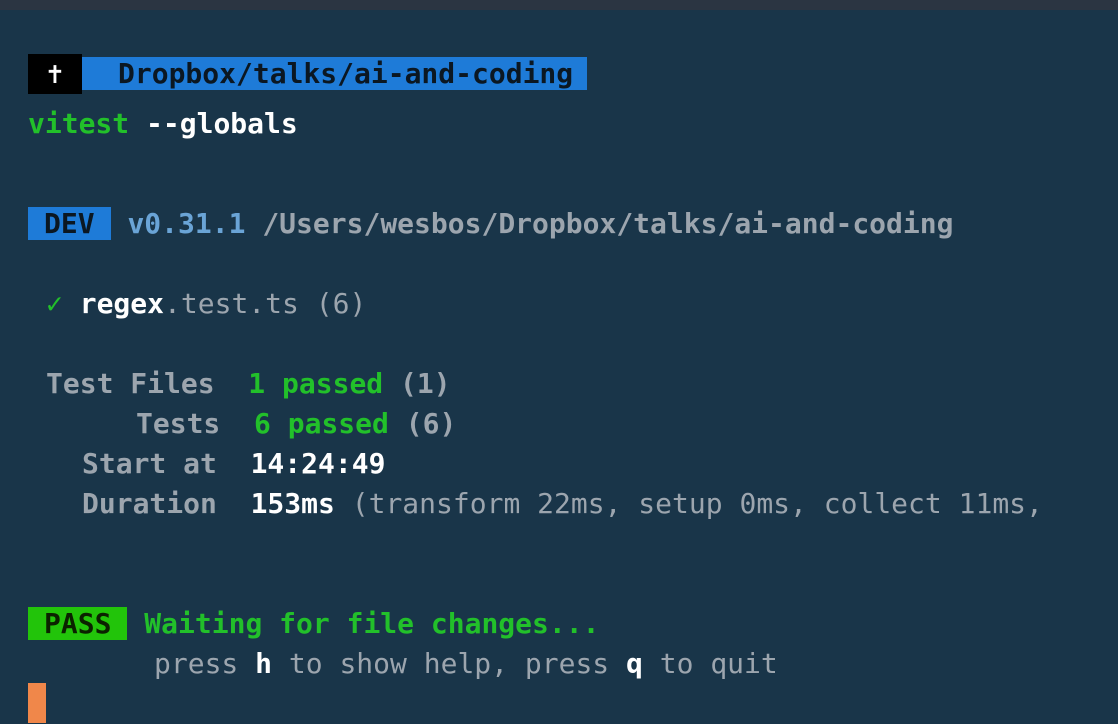 This screenshot has height=724, width=1118. I want to click on help-middle: to show help, press, so click(449, 663).